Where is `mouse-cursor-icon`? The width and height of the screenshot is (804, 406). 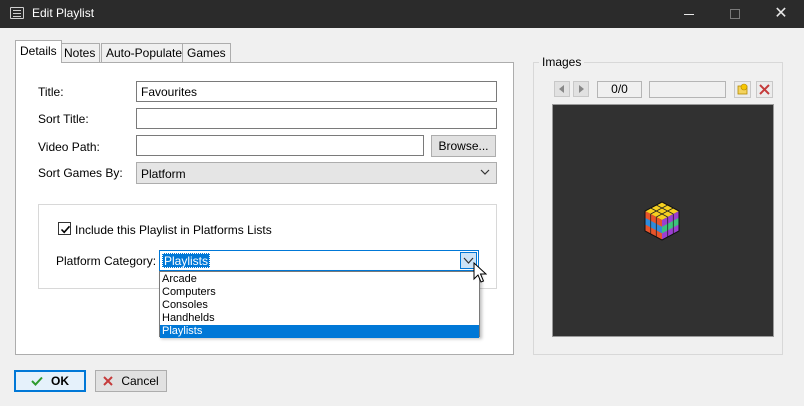 mouse-cursor-icon is located at coordinates (480, 272).